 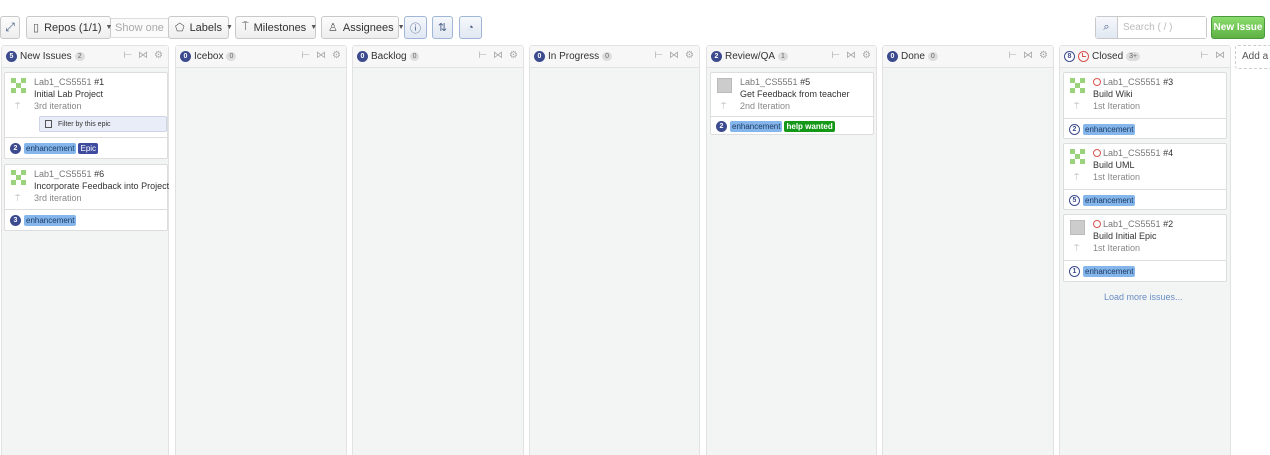 I want to click on milestones-dropdown: ⍑ Milestones ▼, so click(x=276, y=27).